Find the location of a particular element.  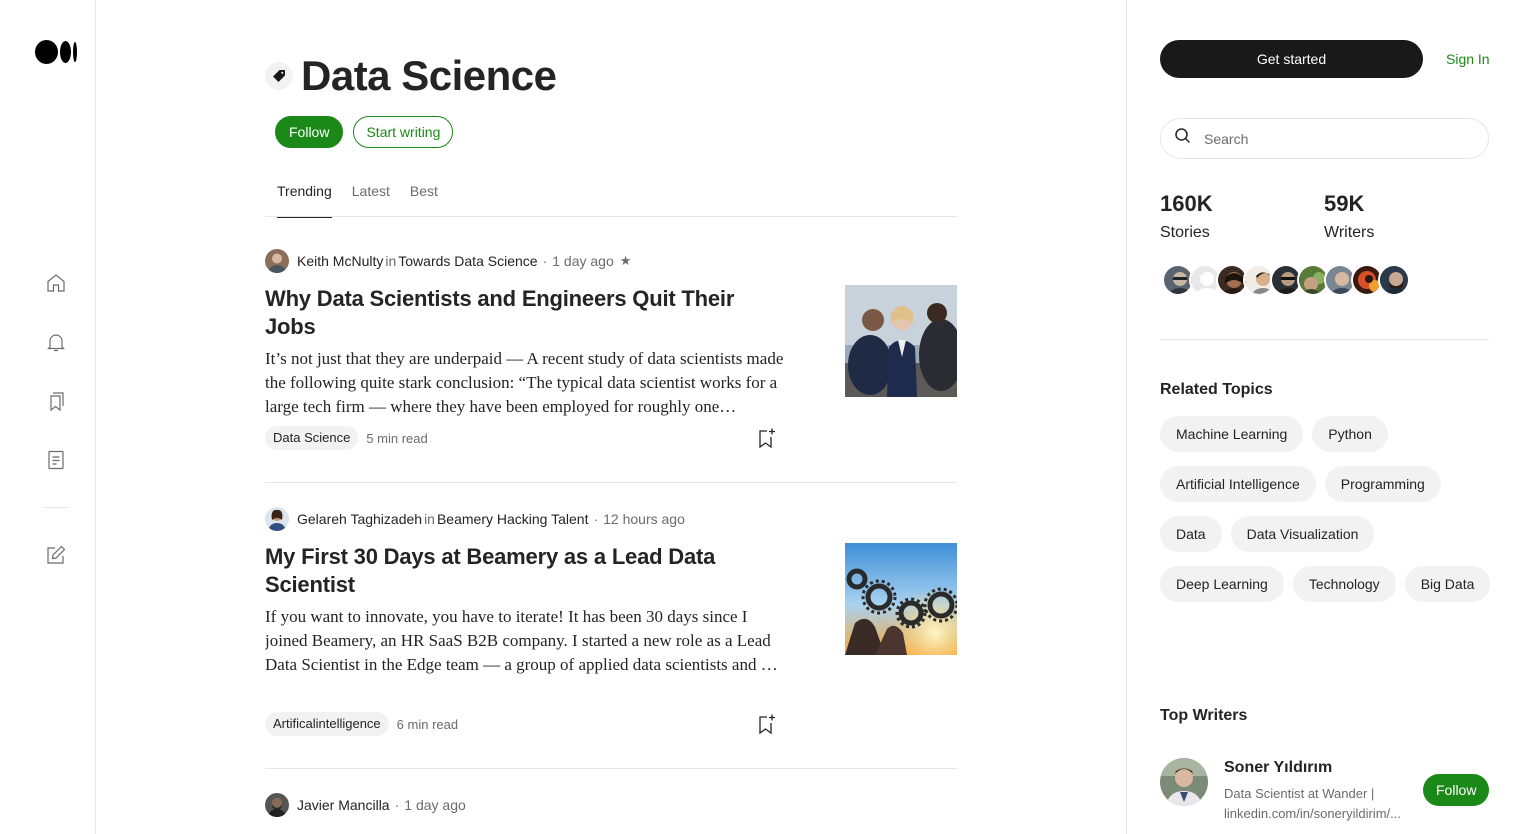

topic-pill-data: Data is located at coordinates (1191, 534).